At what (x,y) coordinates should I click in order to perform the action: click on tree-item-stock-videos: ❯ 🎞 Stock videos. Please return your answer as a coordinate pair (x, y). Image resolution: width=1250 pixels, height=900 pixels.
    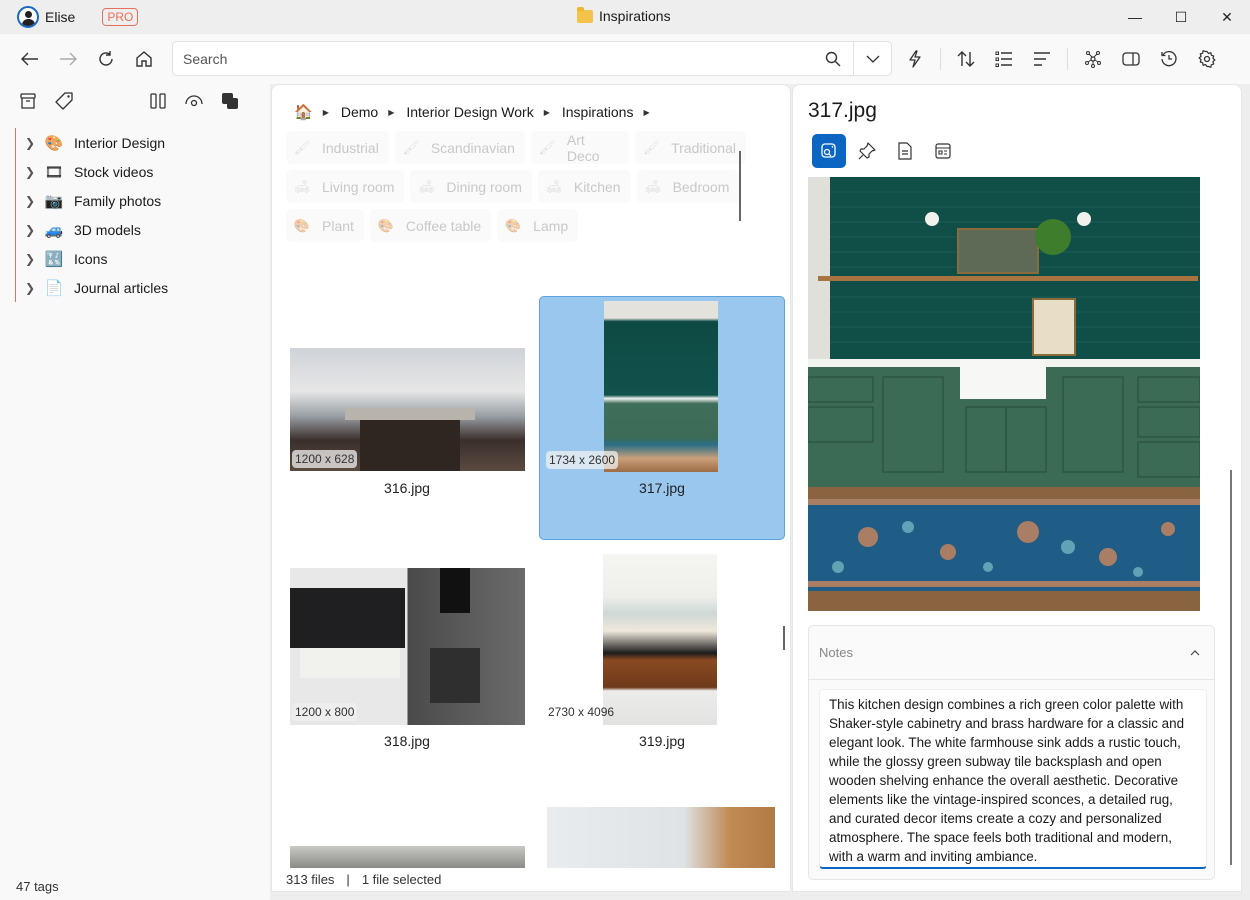
    Looking at the image, I should click on (92, 171).